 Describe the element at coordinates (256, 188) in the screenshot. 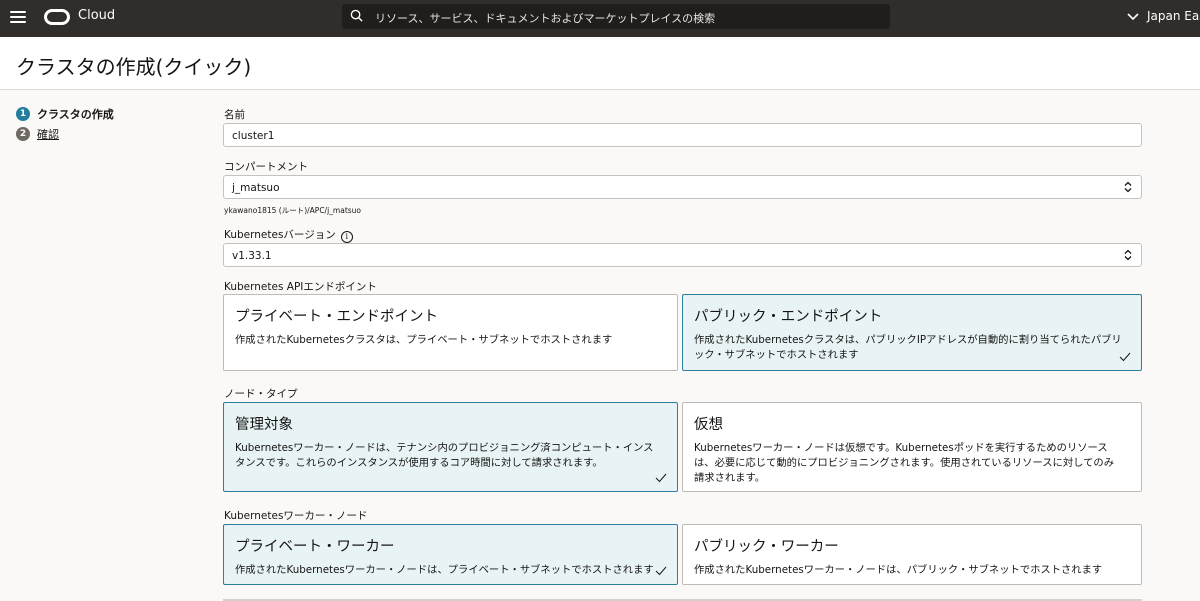

I see `compartment-value: j_matsuo` at that location.